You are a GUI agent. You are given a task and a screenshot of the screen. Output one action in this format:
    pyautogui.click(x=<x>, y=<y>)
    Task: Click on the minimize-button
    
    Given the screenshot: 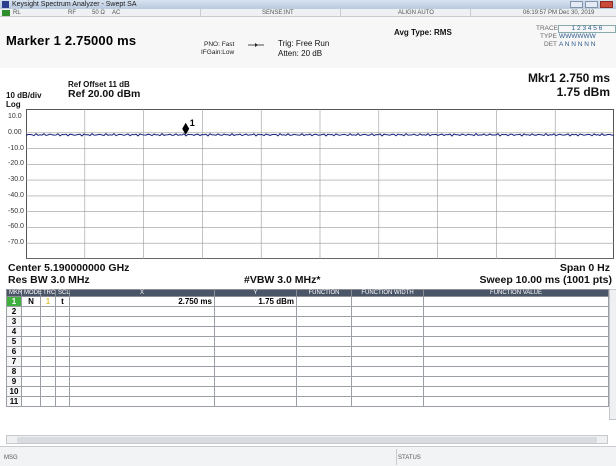 What is the action you would take?
    pyautogui.click(x=576, y=4)
    